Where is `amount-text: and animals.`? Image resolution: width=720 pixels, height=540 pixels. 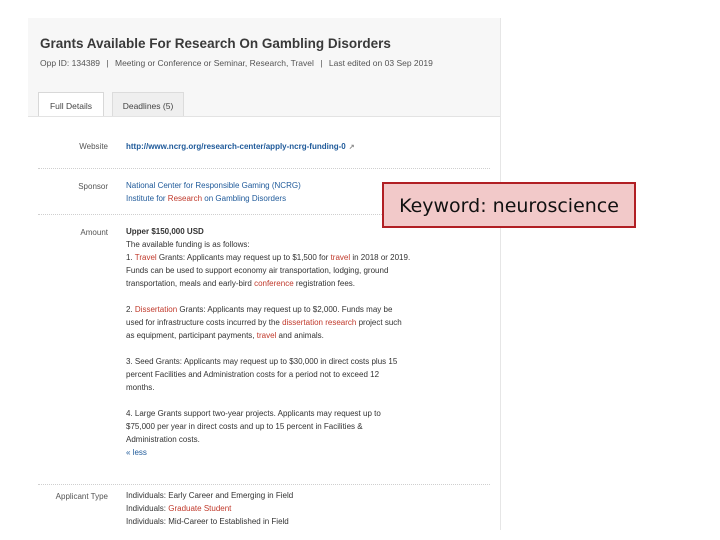 amount-text: and animals. is located at coordinates (300, 335).